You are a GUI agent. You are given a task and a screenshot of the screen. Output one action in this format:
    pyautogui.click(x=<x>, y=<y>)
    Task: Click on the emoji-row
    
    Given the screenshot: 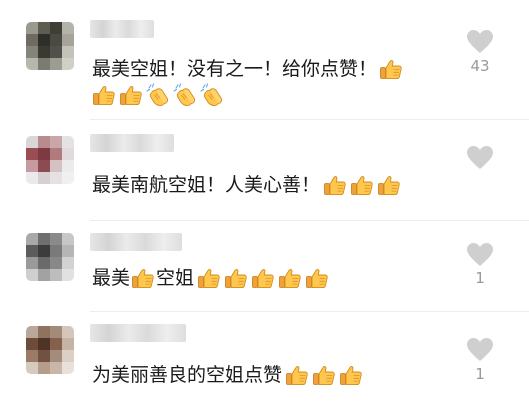 What is the action you would take?
    pyautogui.click(x=159, y=97)
    